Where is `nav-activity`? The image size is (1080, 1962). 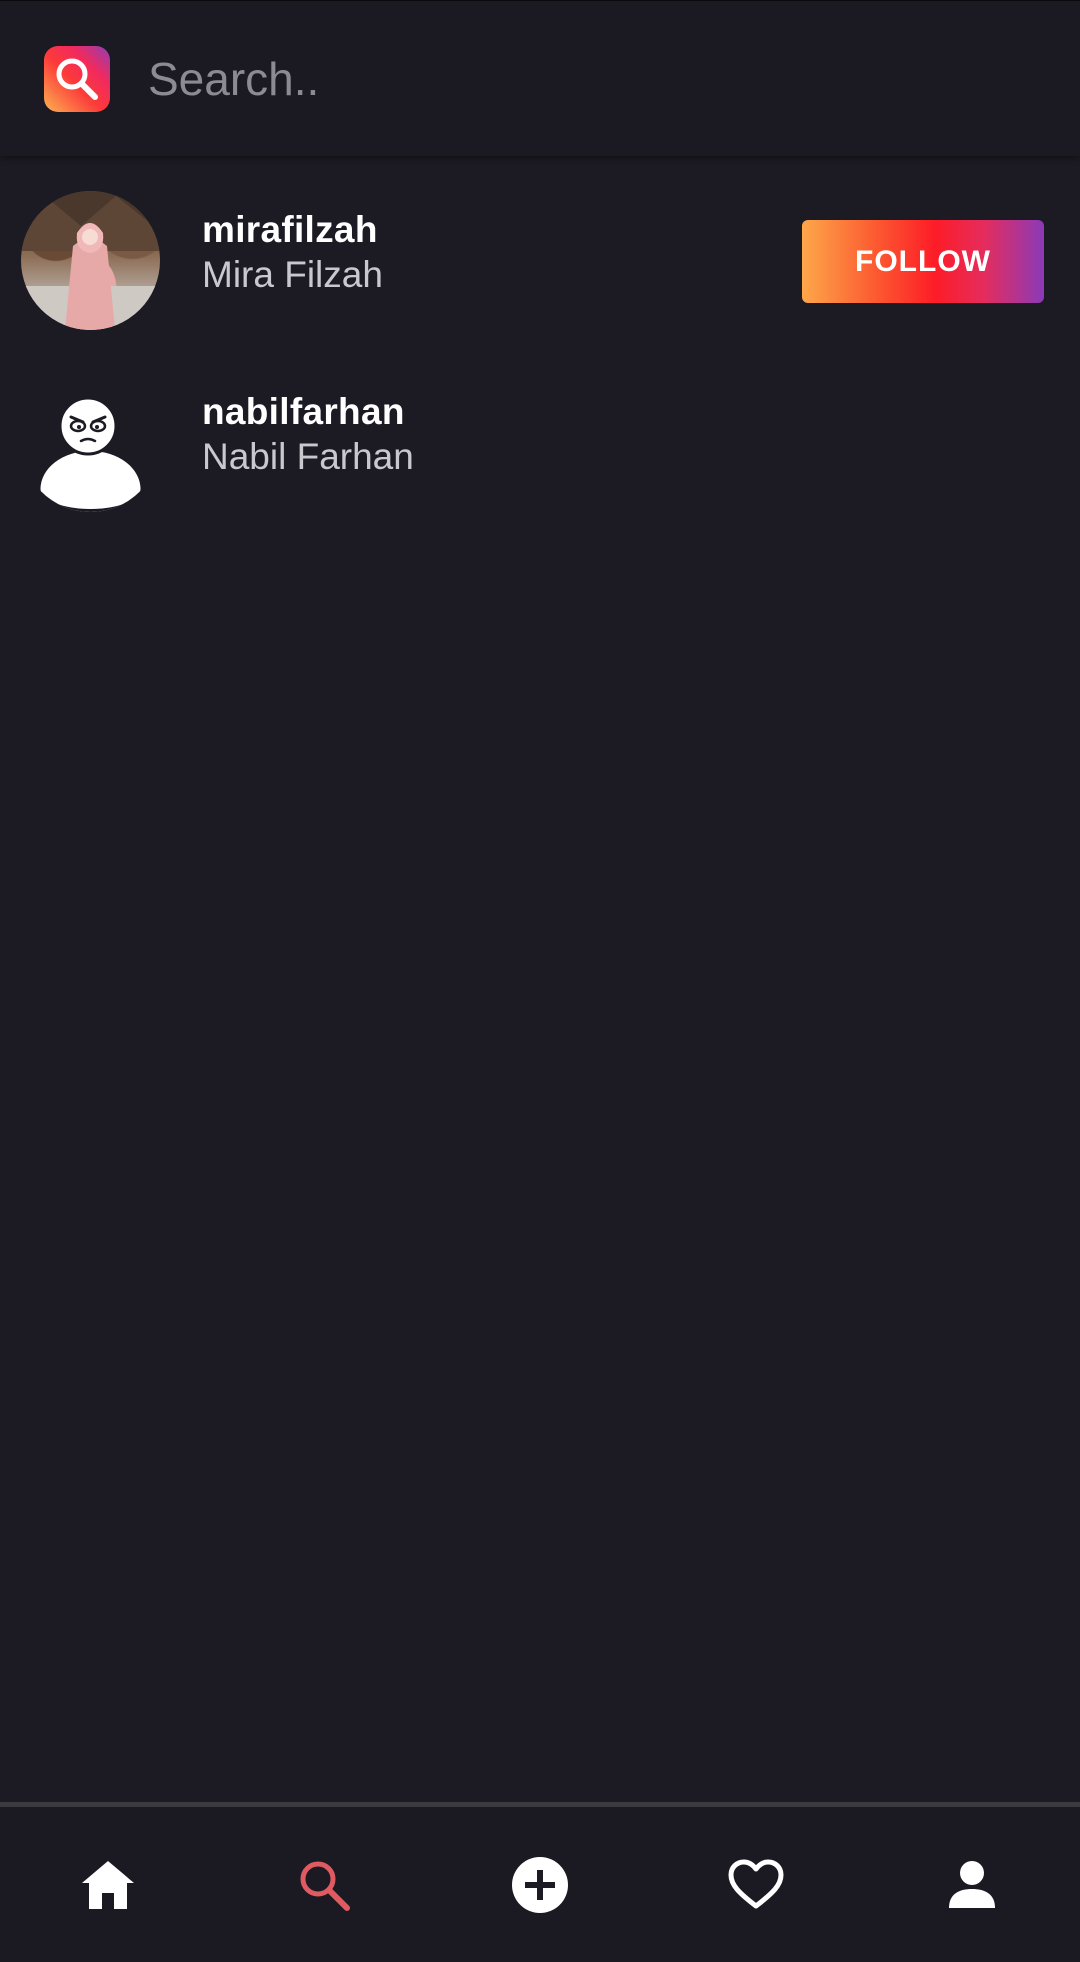 nav-activity is located at coordinates (756, 1884).